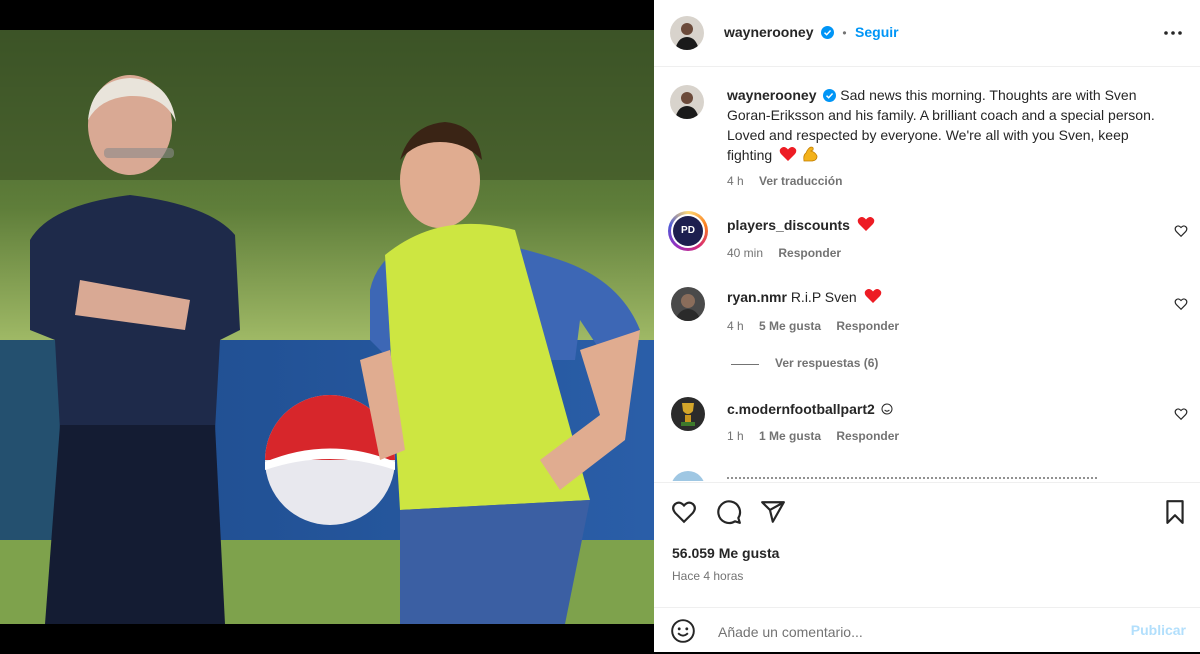  I want to click on add-comment-input, so click(908, 632).